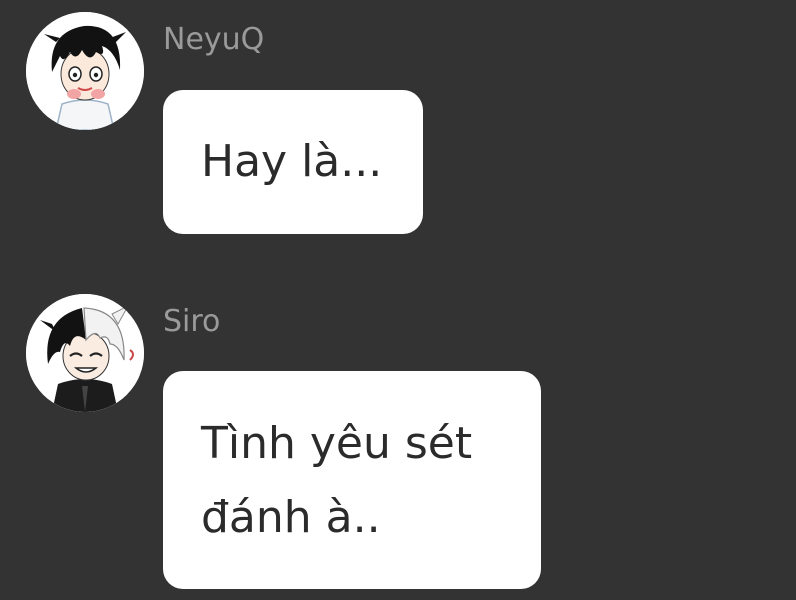 This screenshot has width=796, height=600. I want to click on message-text: Tình yêu sét đánh à.., so click(337, 480).